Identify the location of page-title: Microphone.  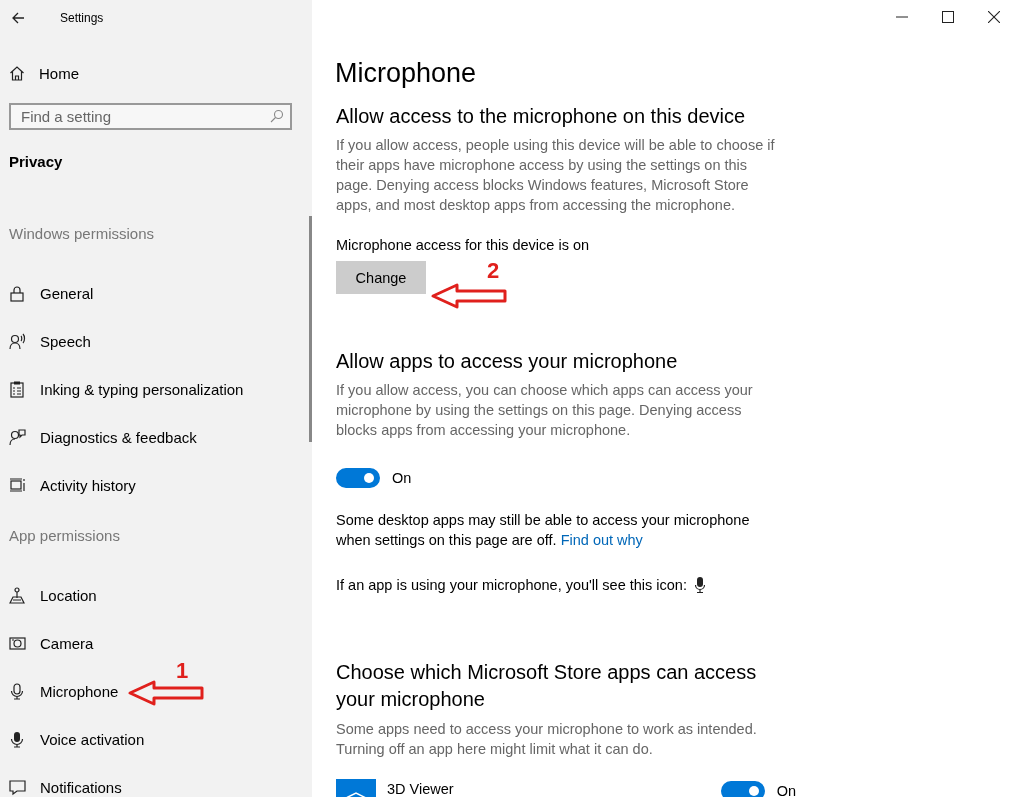
(406, 73).